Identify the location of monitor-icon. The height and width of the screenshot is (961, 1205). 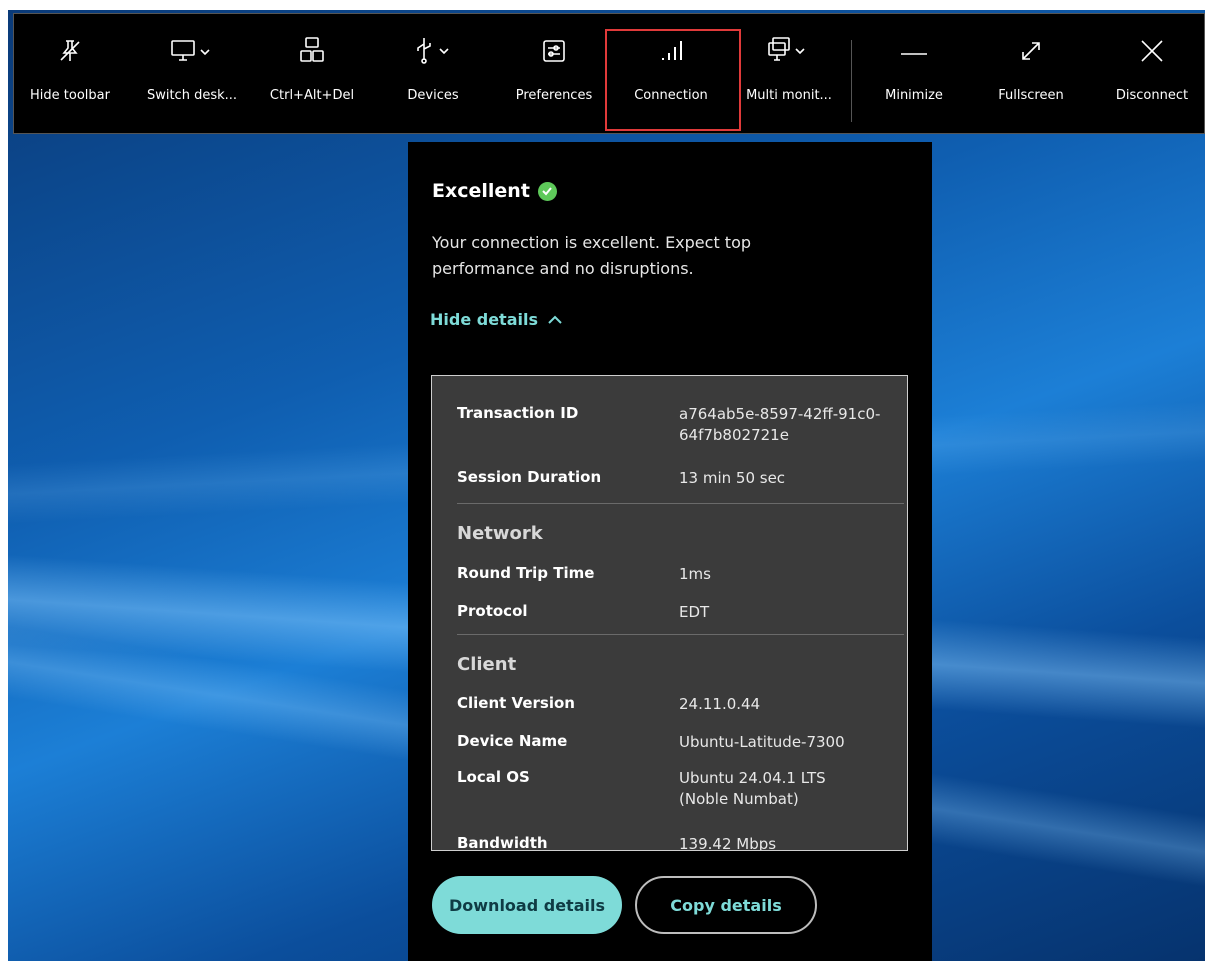
(192, 44).